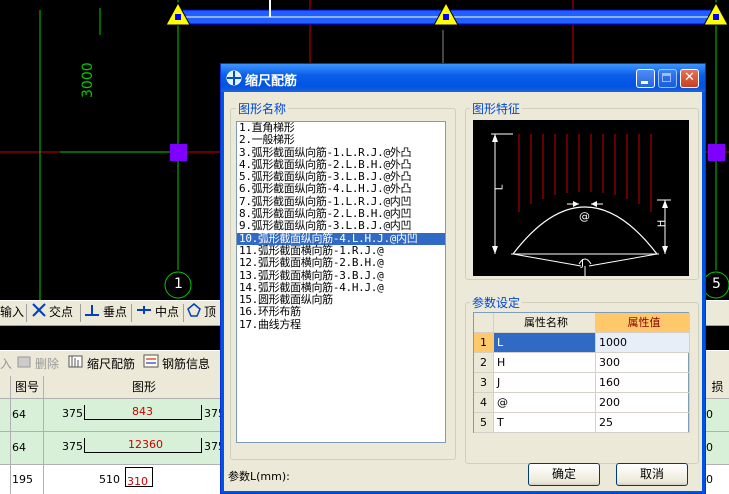 The width and height of the screenshot is (729, 494). I want to click on intersection-snap-button: 交点, so click(52, 312).